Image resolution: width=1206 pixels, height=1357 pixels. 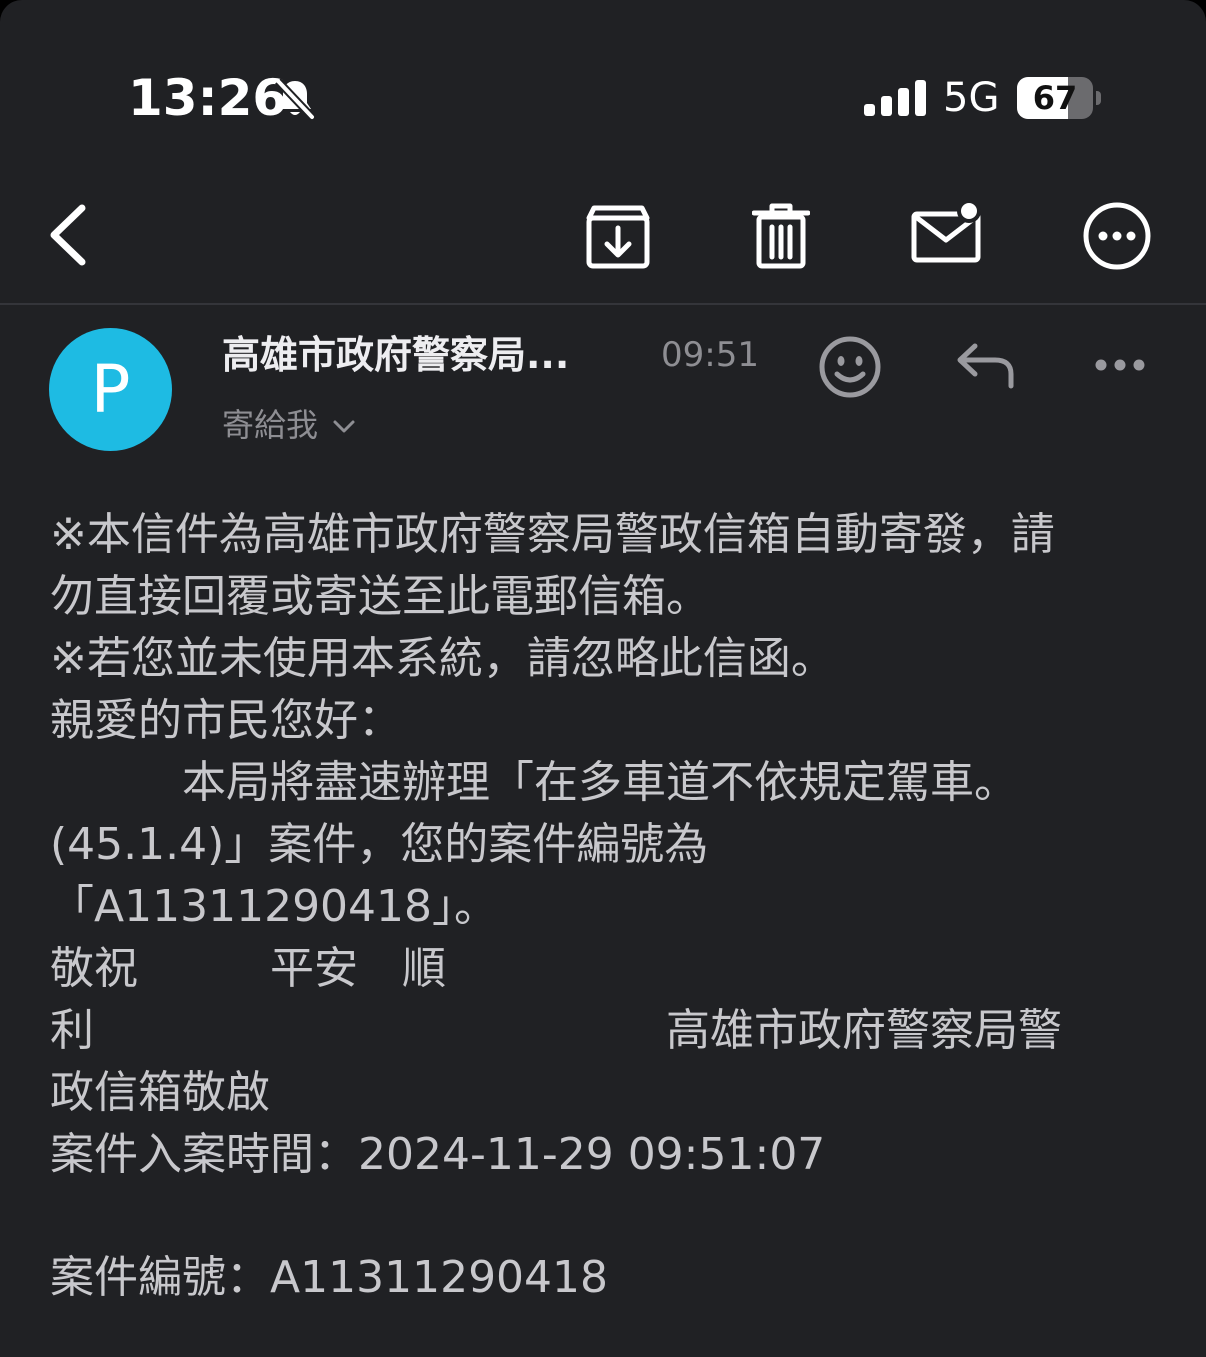 What do you see at coordinates (781, 236) in the screenshot?
I see `trash-icon` at bounding box center [781, 236].